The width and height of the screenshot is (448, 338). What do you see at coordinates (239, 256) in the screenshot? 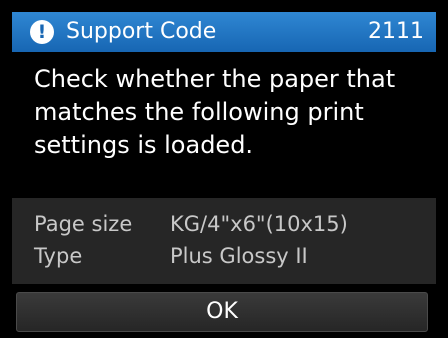
I see `setting-value: Plus Glossy II` at bounding box center [239, 256].